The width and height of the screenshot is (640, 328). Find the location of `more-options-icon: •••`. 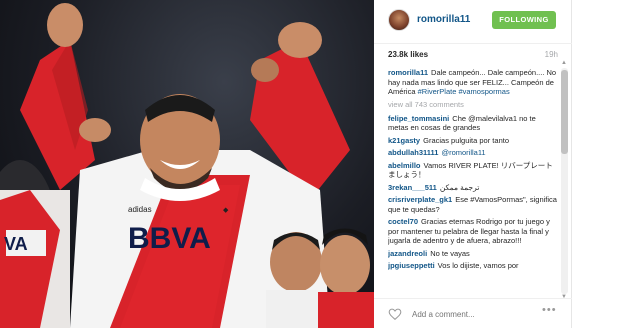

more-options-icon: ••• is located at coordinates (549, 310).